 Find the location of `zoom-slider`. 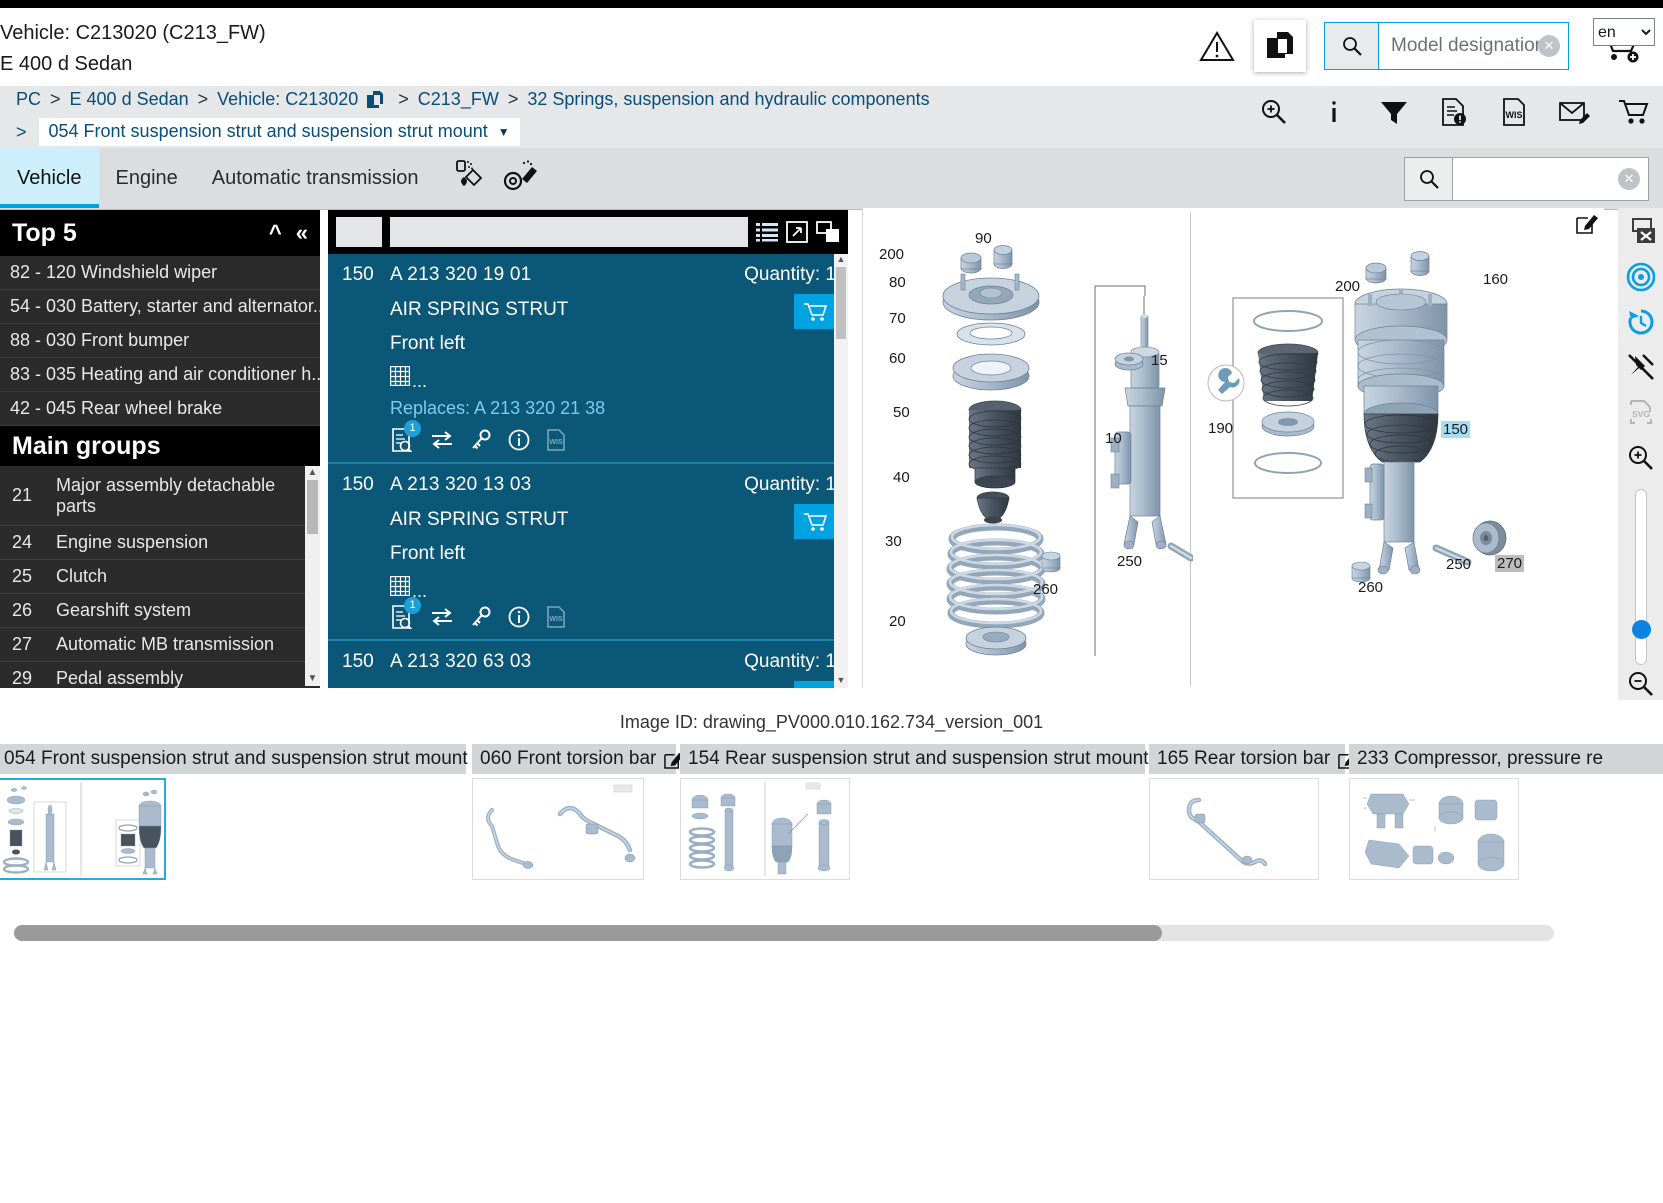

zoom-slider is located at coordinates (1641, 577).